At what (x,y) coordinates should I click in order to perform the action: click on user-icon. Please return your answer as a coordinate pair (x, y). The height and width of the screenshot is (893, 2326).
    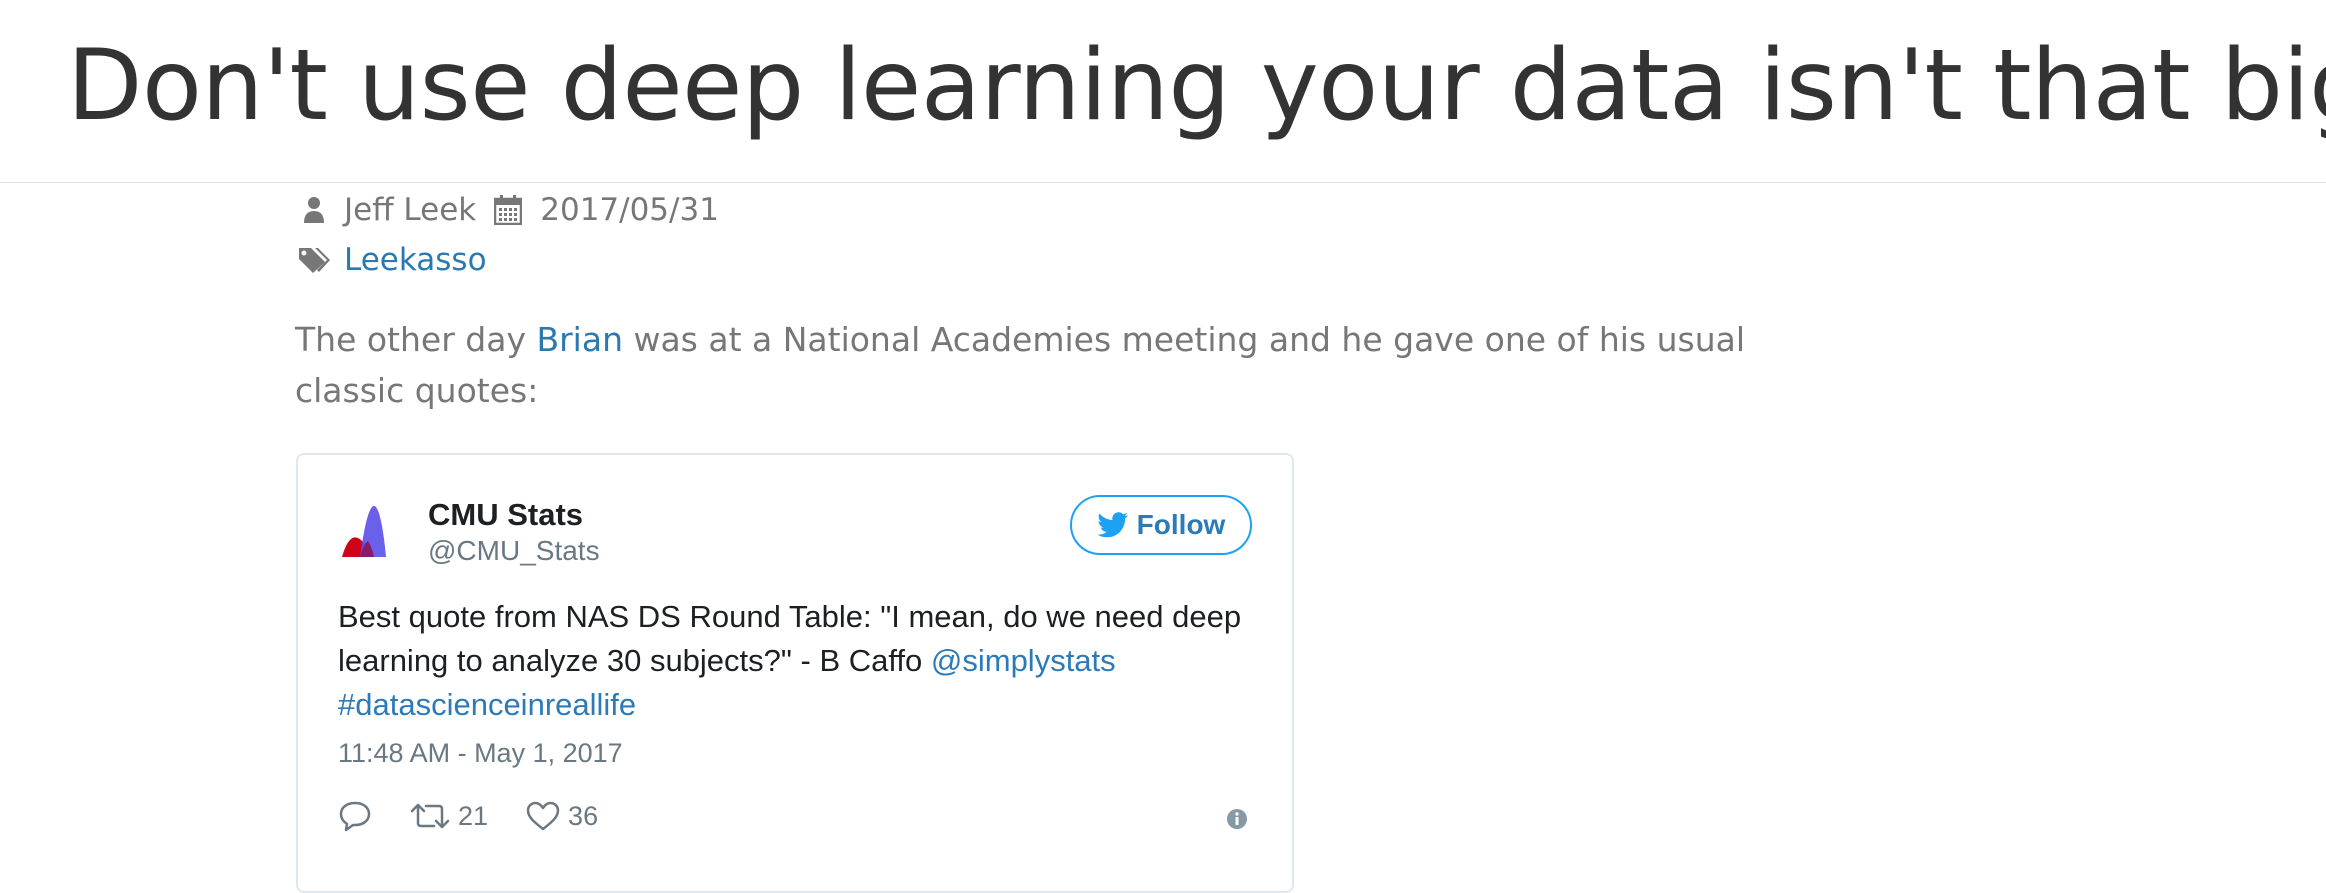
    Looking at the image, I should click on (314, 210).